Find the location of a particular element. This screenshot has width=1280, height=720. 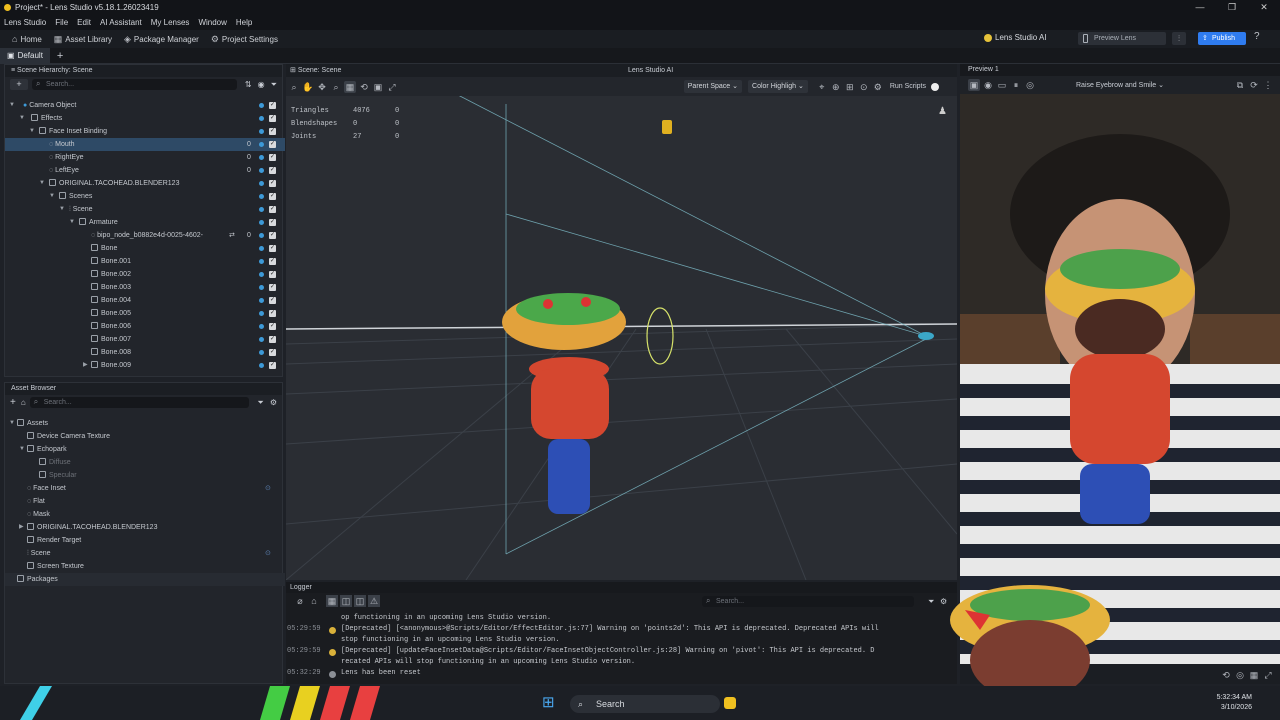

system-clock: 5:32:34 AM 3/10/2026 is located at coordinates (1234, 703).